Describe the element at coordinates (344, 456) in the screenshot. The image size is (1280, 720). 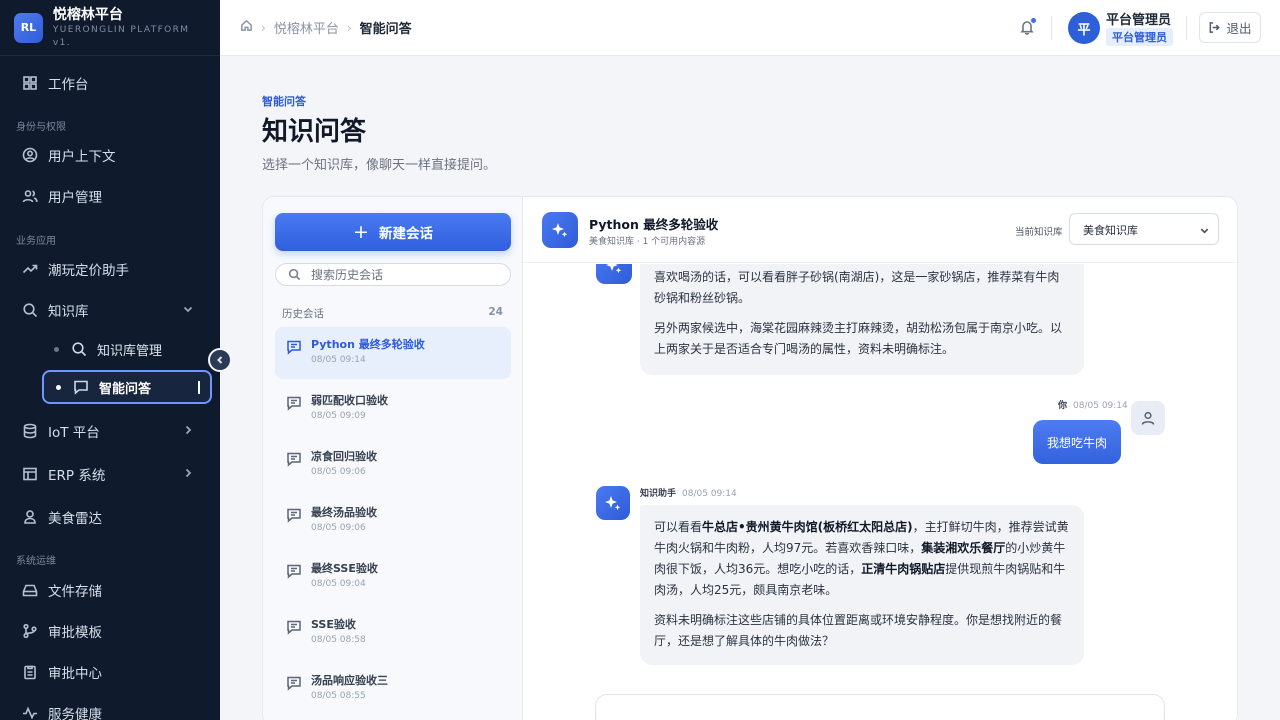
I see `conversation-title: 凉食回归验收` at that location.